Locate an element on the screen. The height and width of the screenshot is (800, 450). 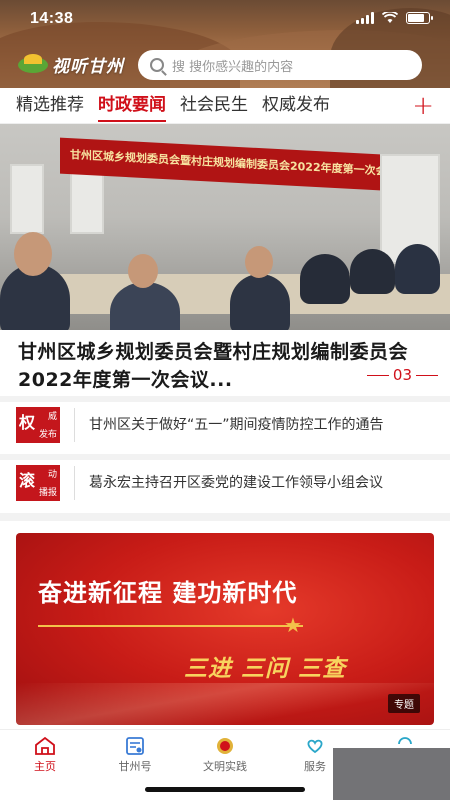
status-time: 14:38 is located at coordinates (52, 18).